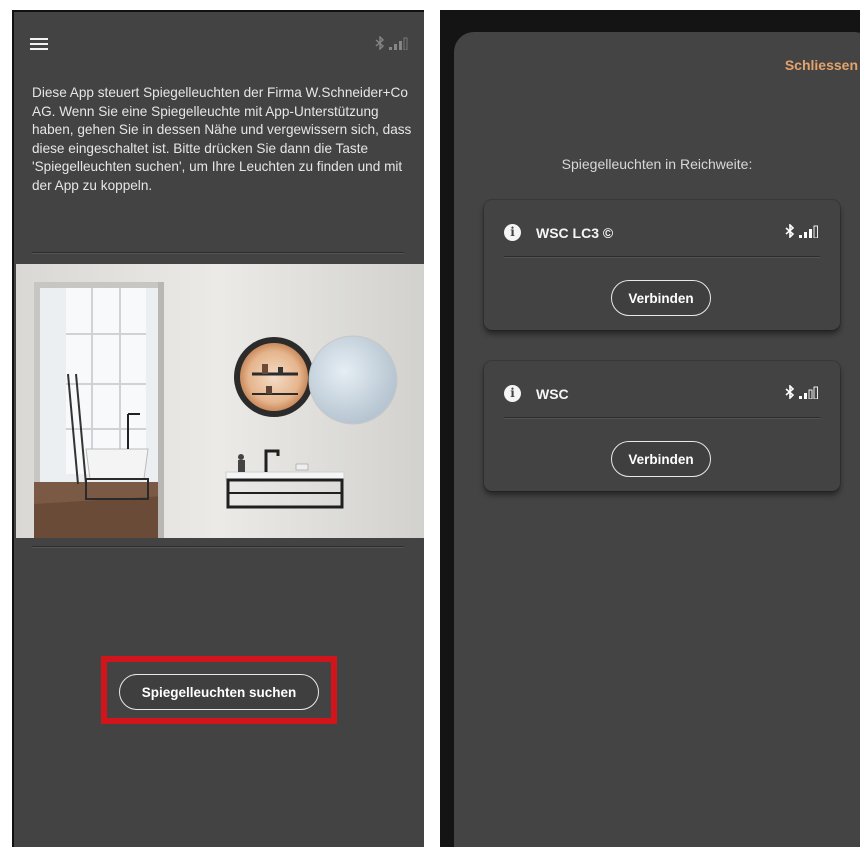  I want to click on device-name: WSC LC3 ©, so click(575, 233).